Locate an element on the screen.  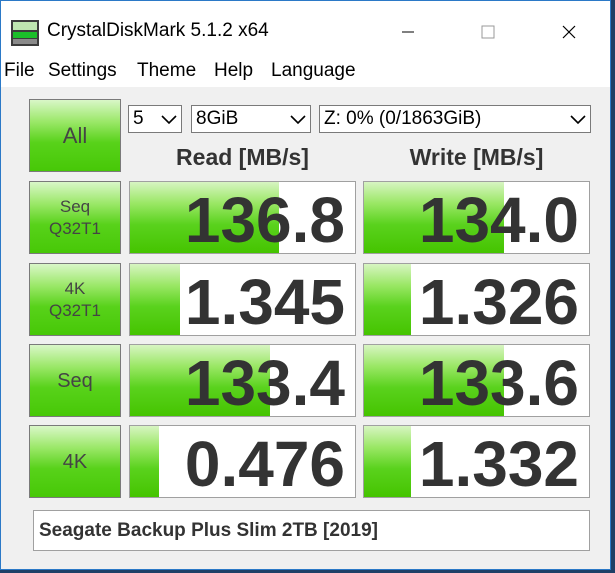
4k-label: 4K is located at coordinates (75, 461).